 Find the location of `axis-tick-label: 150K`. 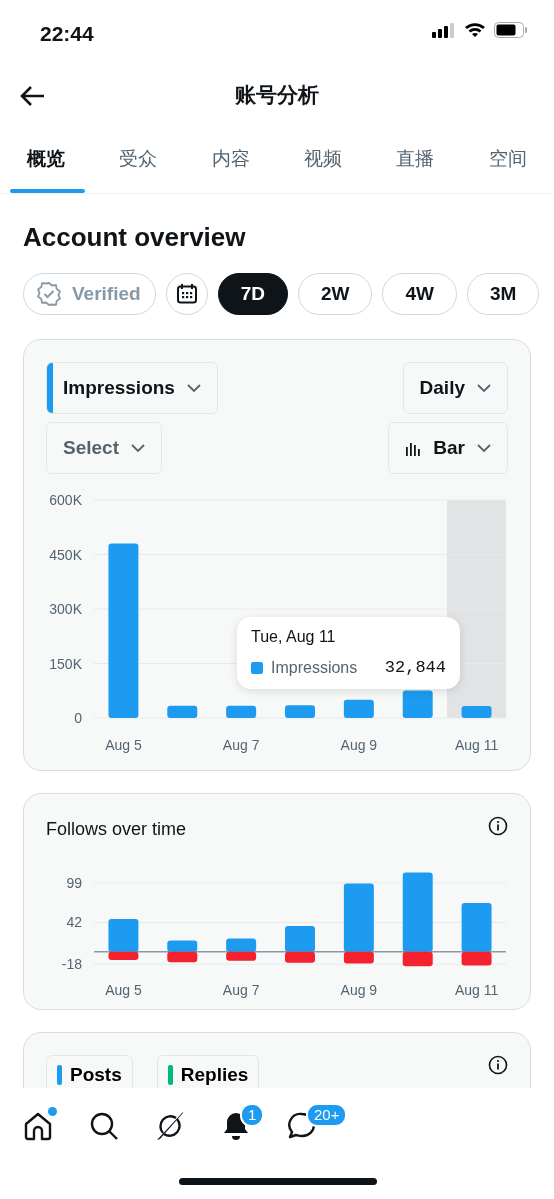

axis-tick-label: 150K is located at coordinates (65, 663).